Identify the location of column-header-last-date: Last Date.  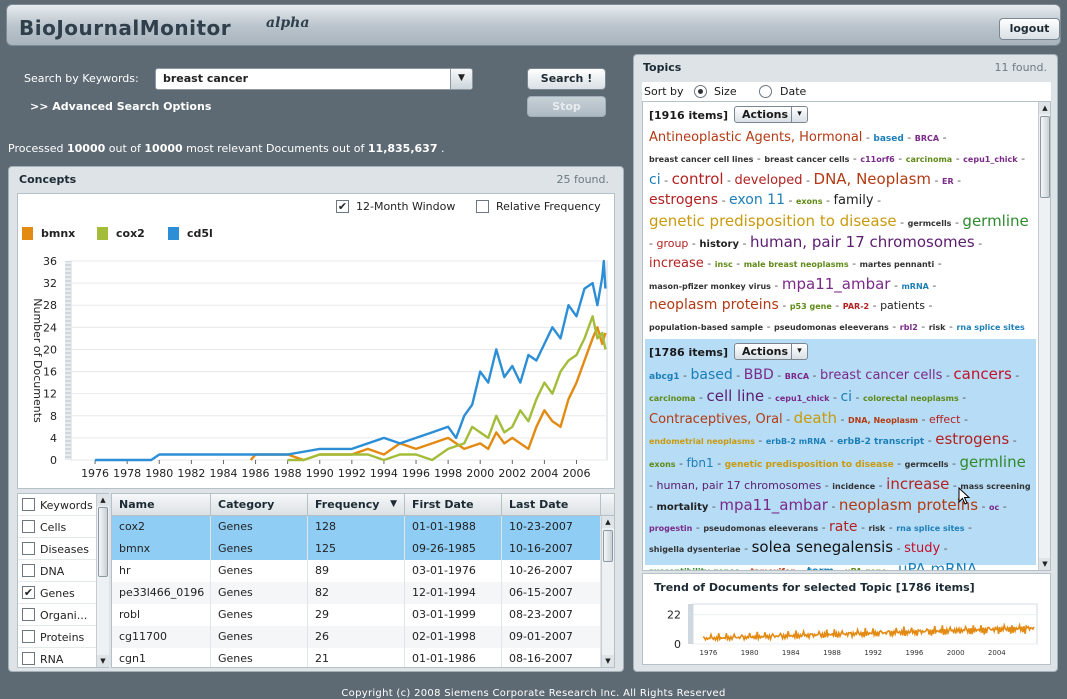
(551, 505).